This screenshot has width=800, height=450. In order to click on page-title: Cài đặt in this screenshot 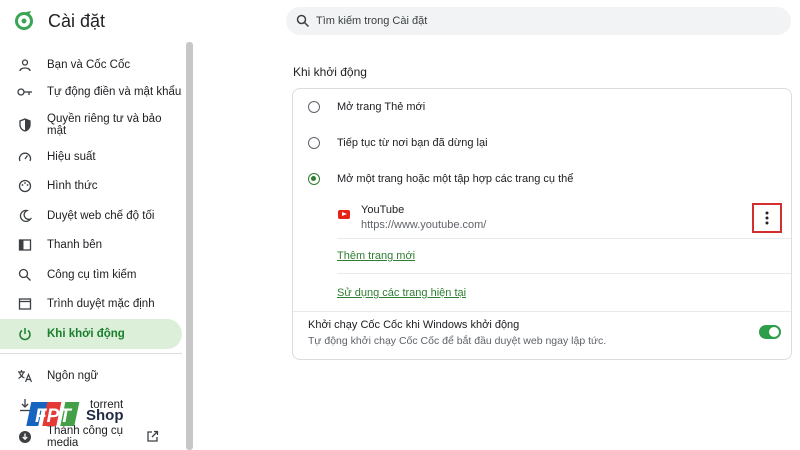, I will do `click(77, 21)`.